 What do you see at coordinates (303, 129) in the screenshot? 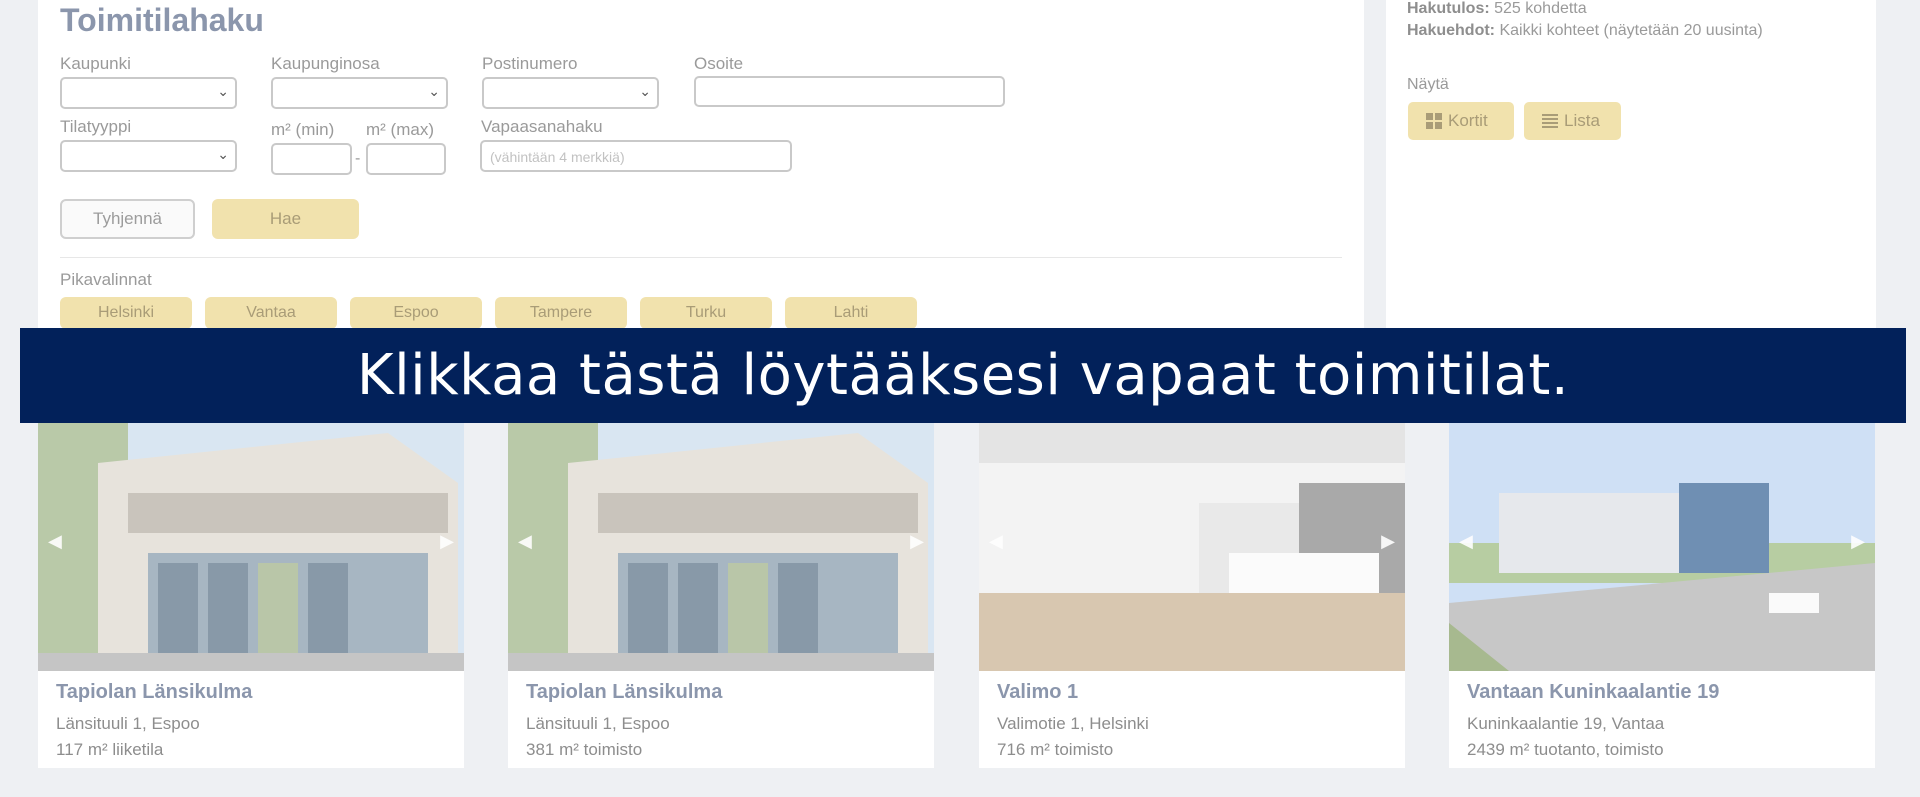
I see `m2-min-label: m² (min)` at bounding box center [303, 129].